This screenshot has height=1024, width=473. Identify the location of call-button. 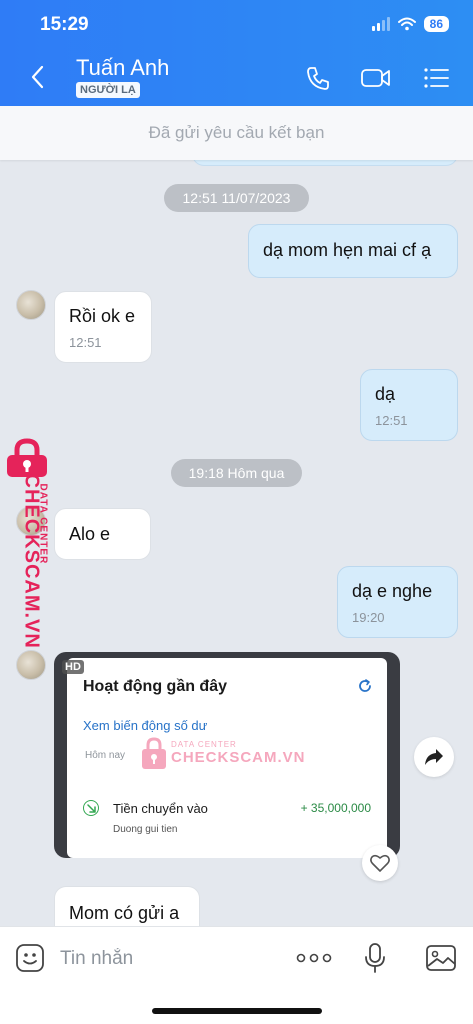
(318, 78).